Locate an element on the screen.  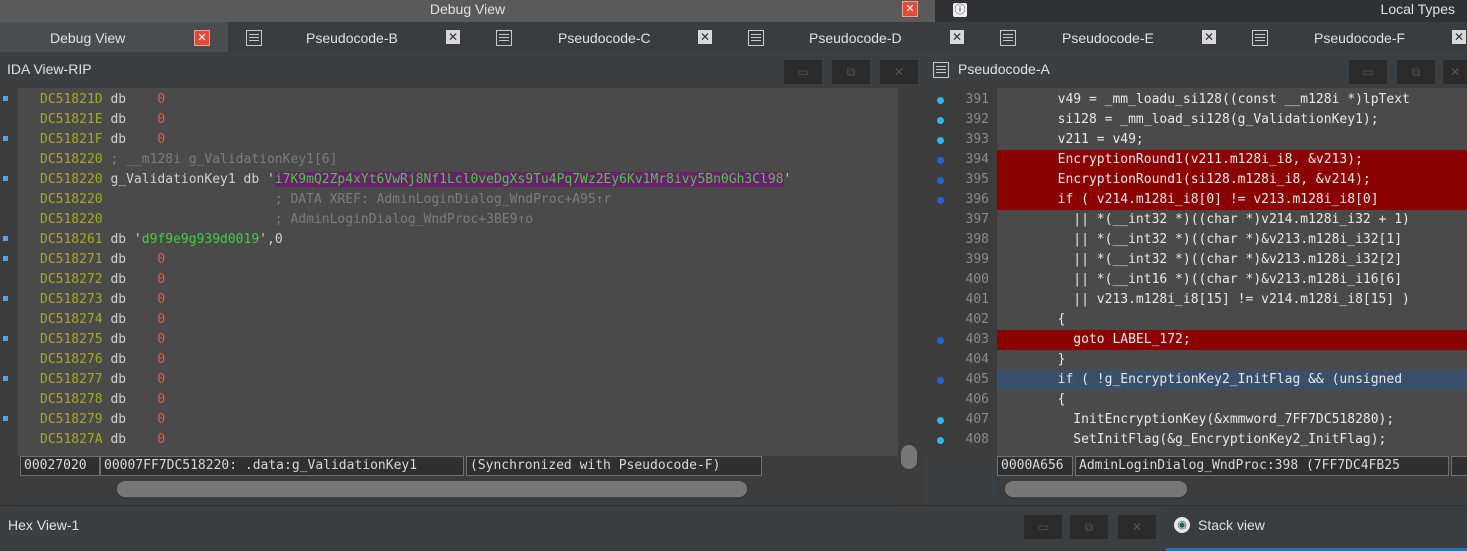
disasm-line: DC518261 db 'd9f9e9g939d0019',0 is located at coordinates (161, 240).